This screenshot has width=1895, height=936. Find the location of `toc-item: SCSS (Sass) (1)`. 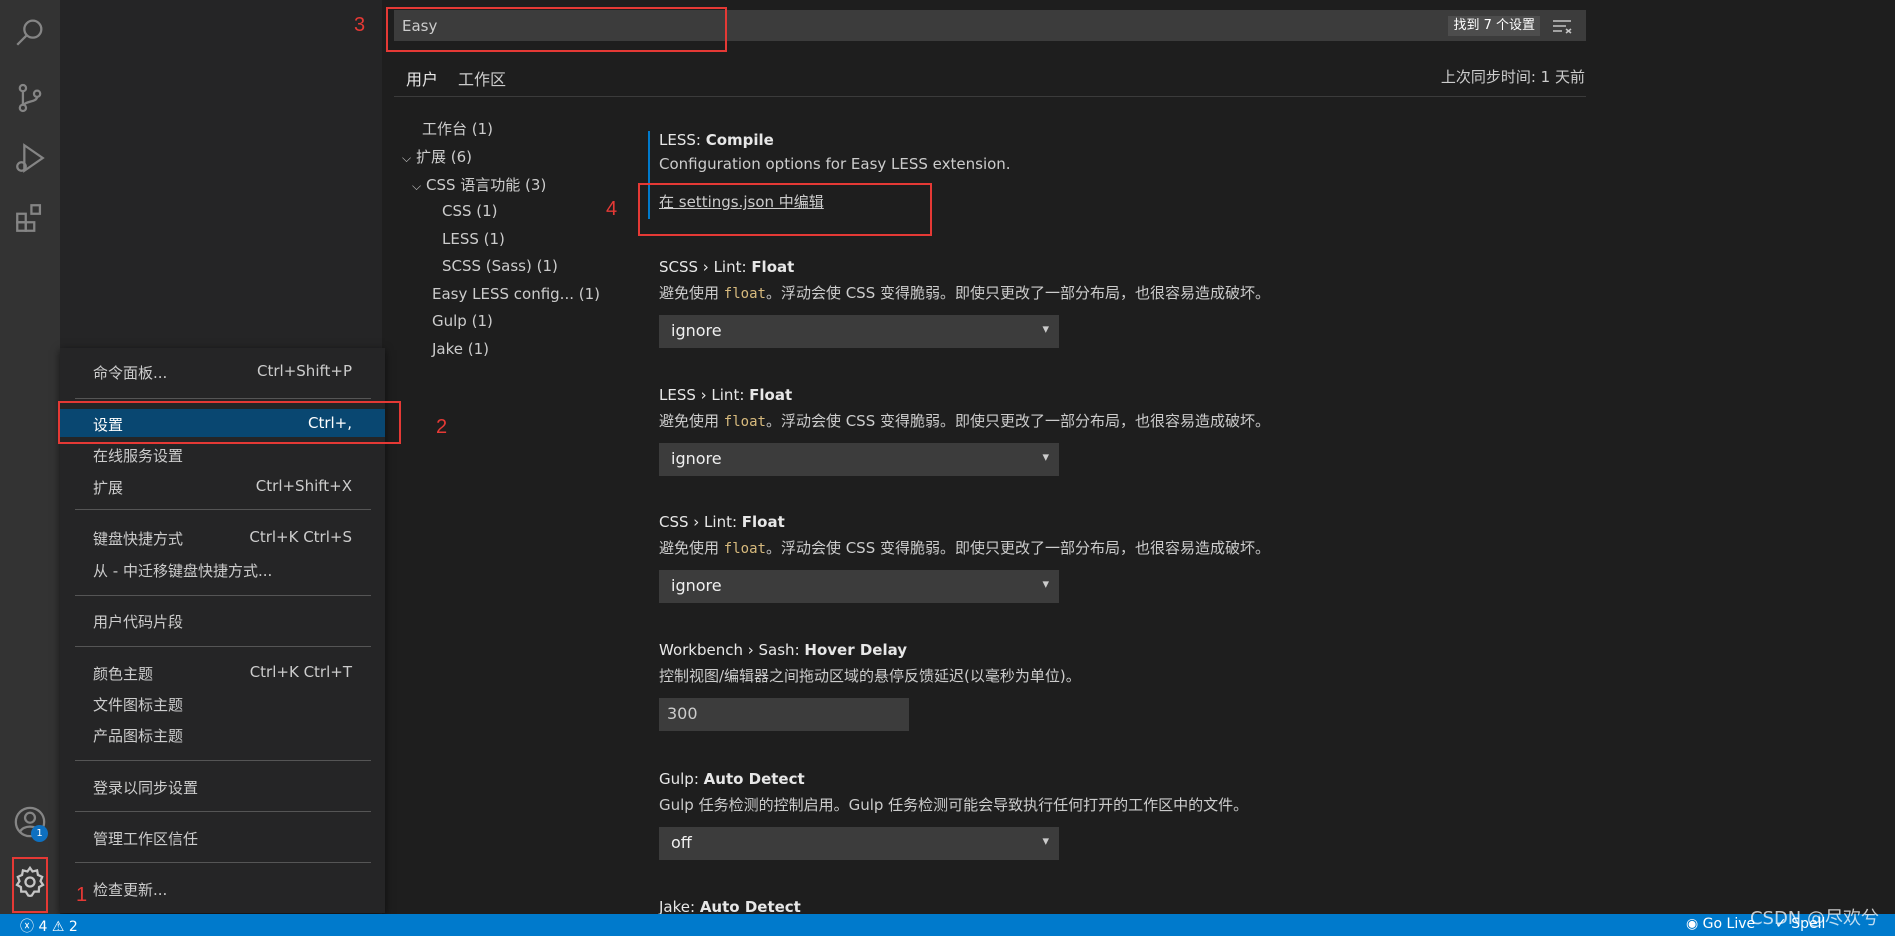

toc-item: SCSS (Sass) (1) is located at coordinates (500, 266).